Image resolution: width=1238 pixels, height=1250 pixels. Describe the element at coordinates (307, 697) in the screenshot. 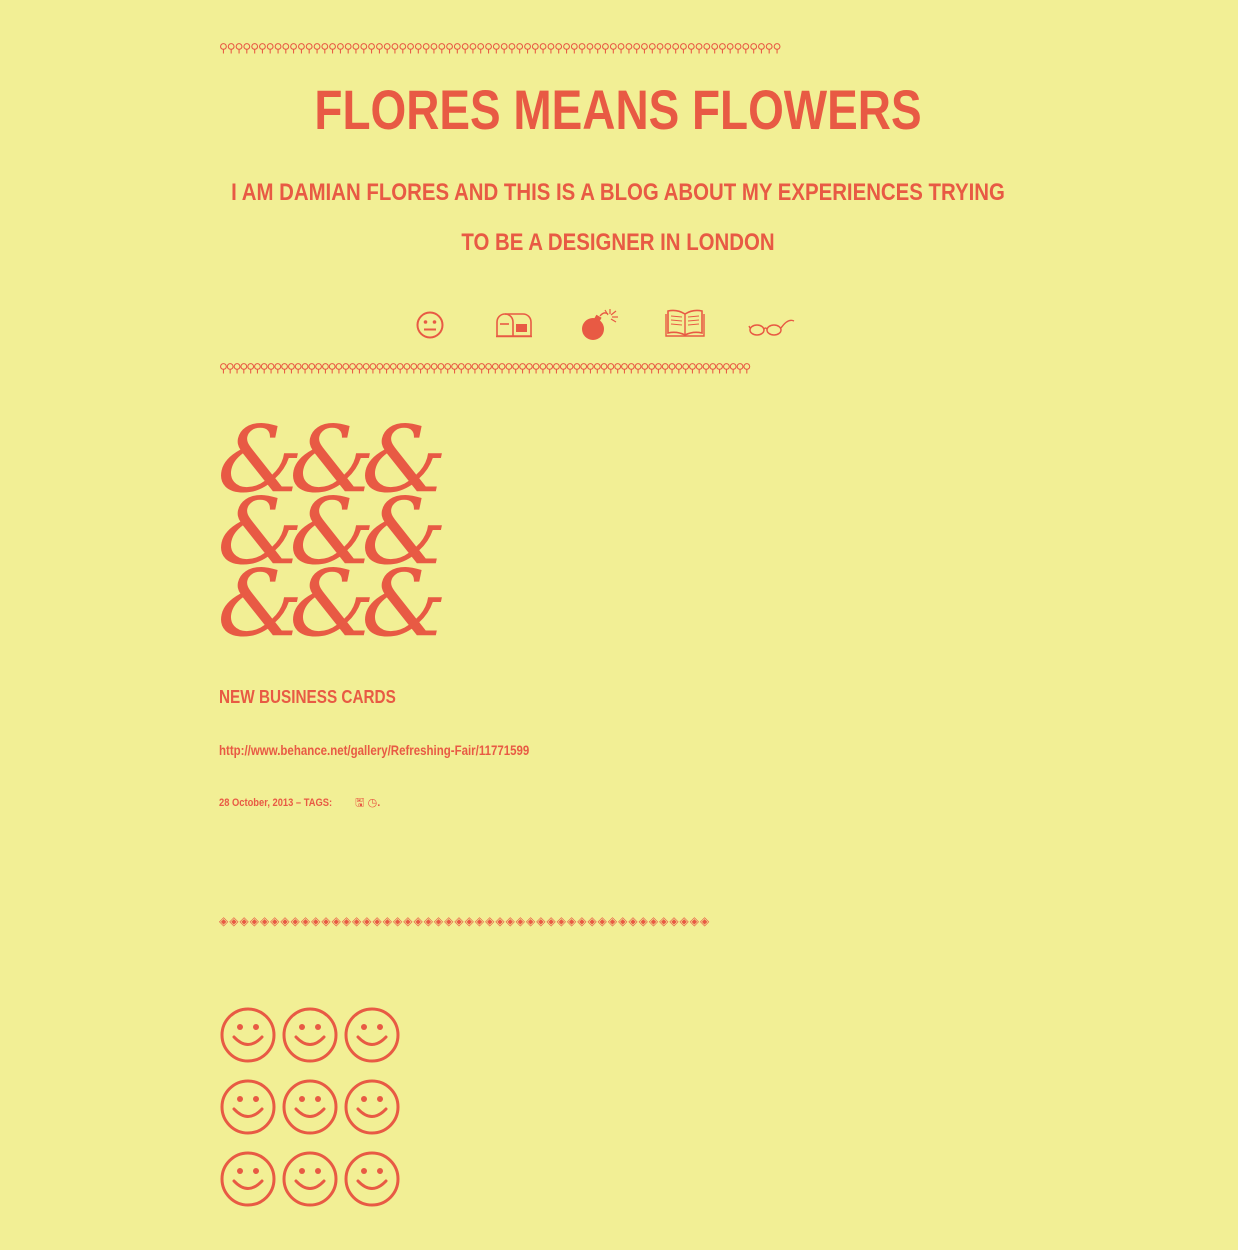

I see `post-title-text: NEW BUSINESS CARDS` at that location.